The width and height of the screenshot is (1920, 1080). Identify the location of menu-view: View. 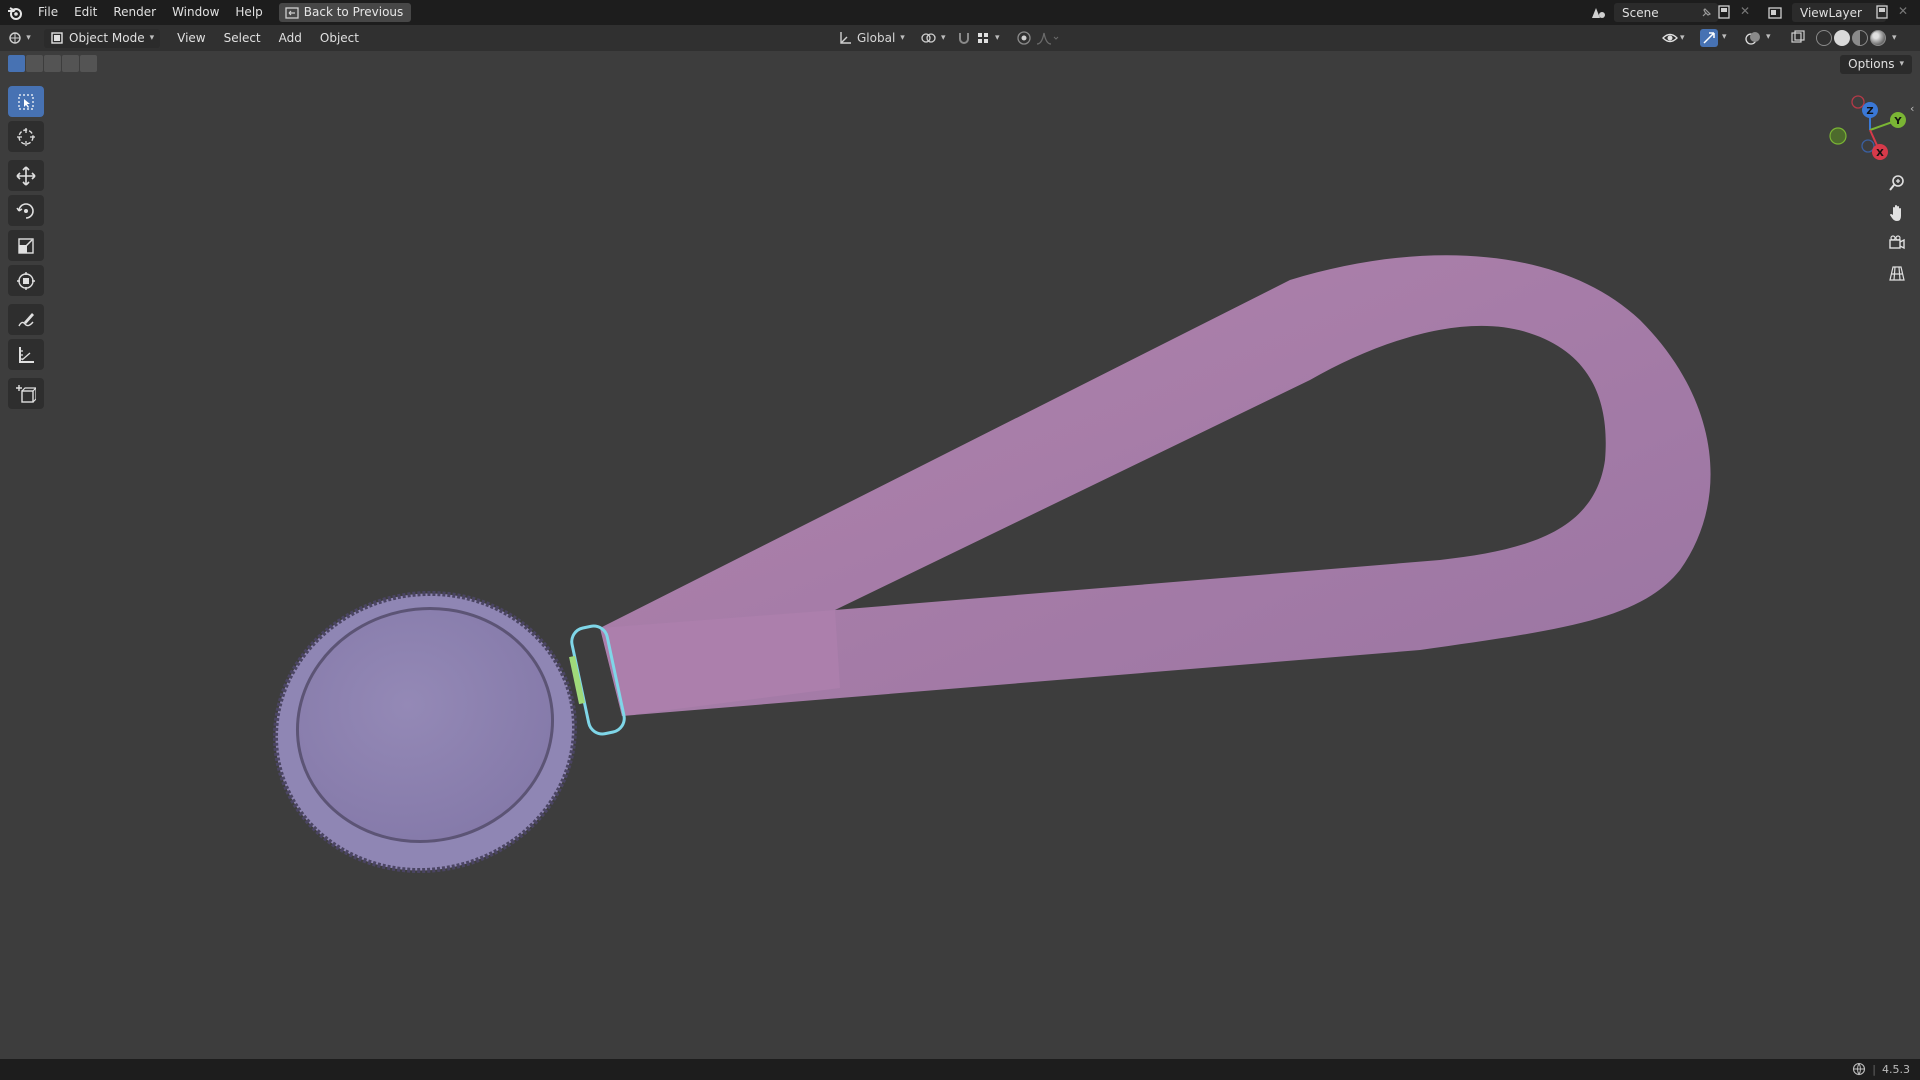
(191, 38).